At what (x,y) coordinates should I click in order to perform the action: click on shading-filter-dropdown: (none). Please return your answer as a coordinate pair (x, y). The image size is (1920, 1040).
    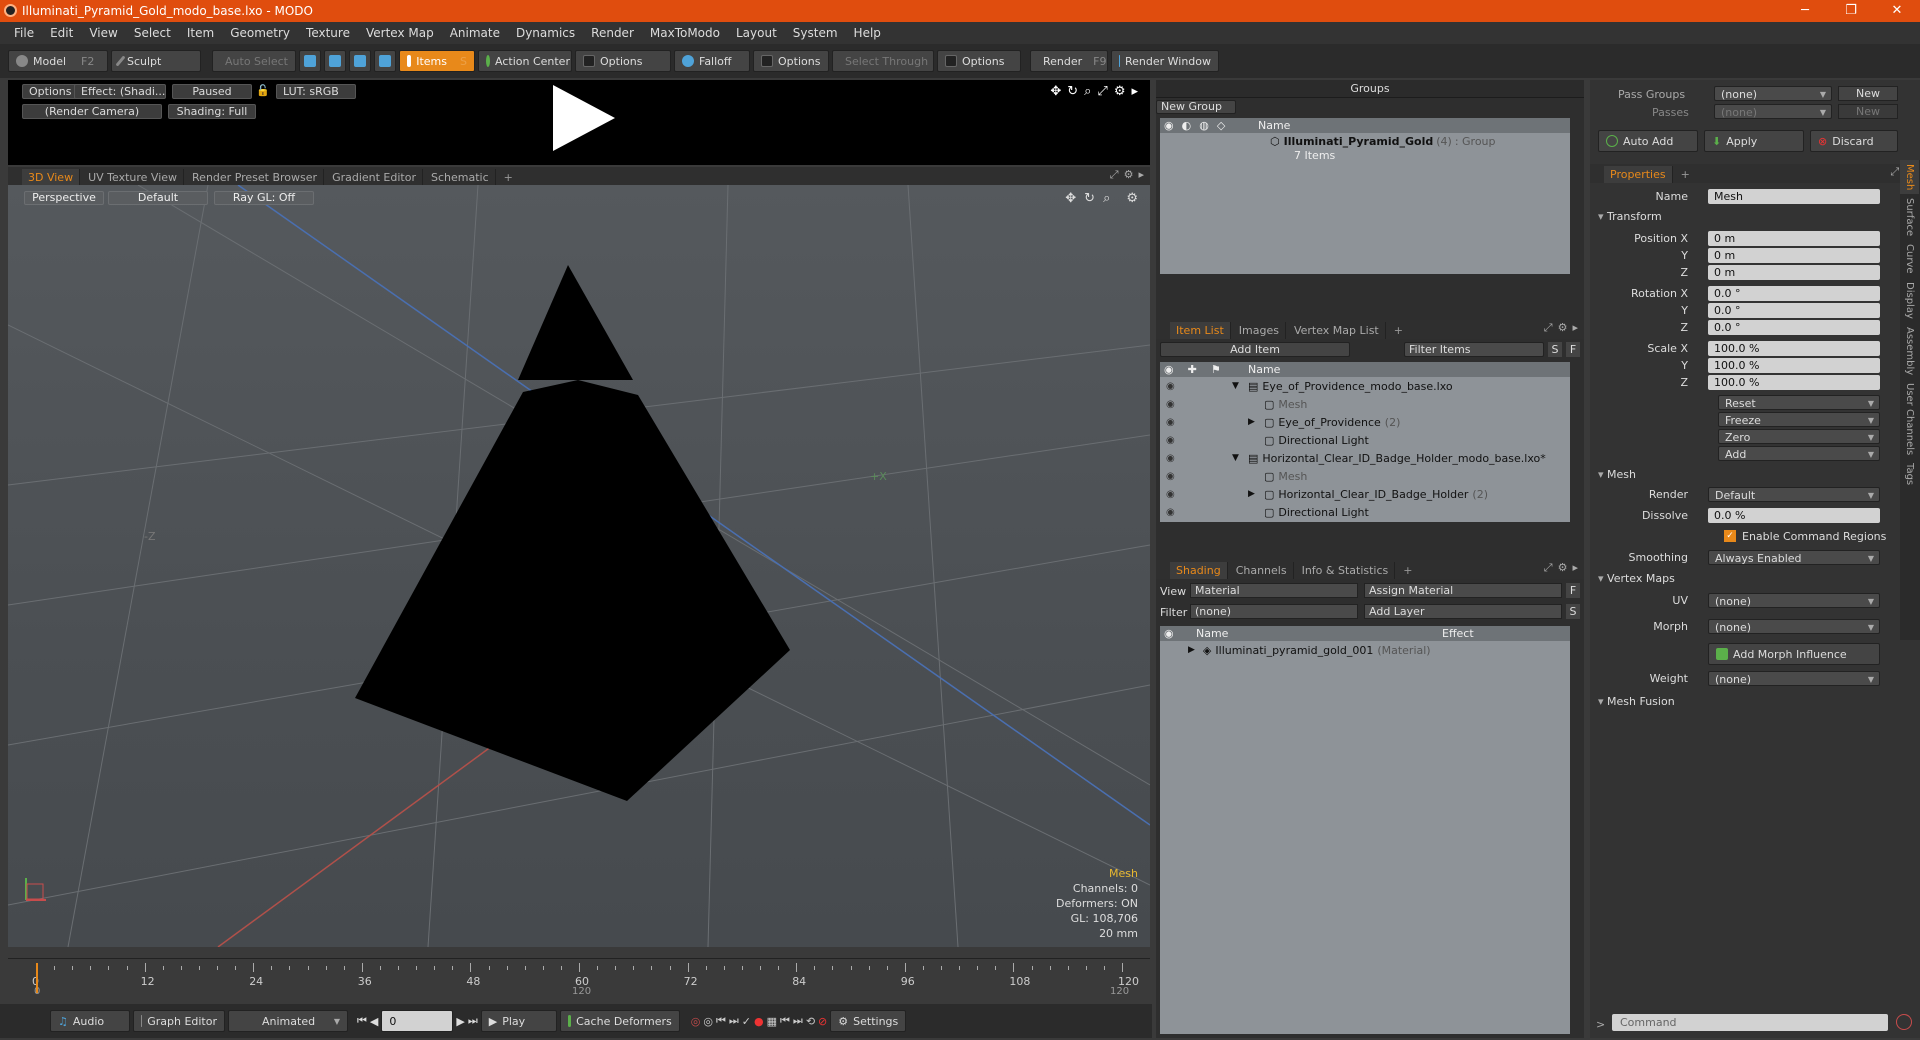
    Looking at the image, I should click on (1274, 611).